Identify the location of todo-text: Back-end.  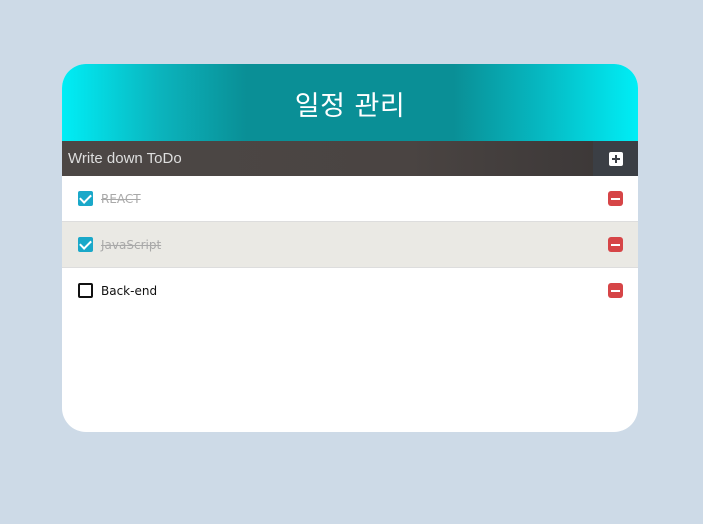
(354, 291).